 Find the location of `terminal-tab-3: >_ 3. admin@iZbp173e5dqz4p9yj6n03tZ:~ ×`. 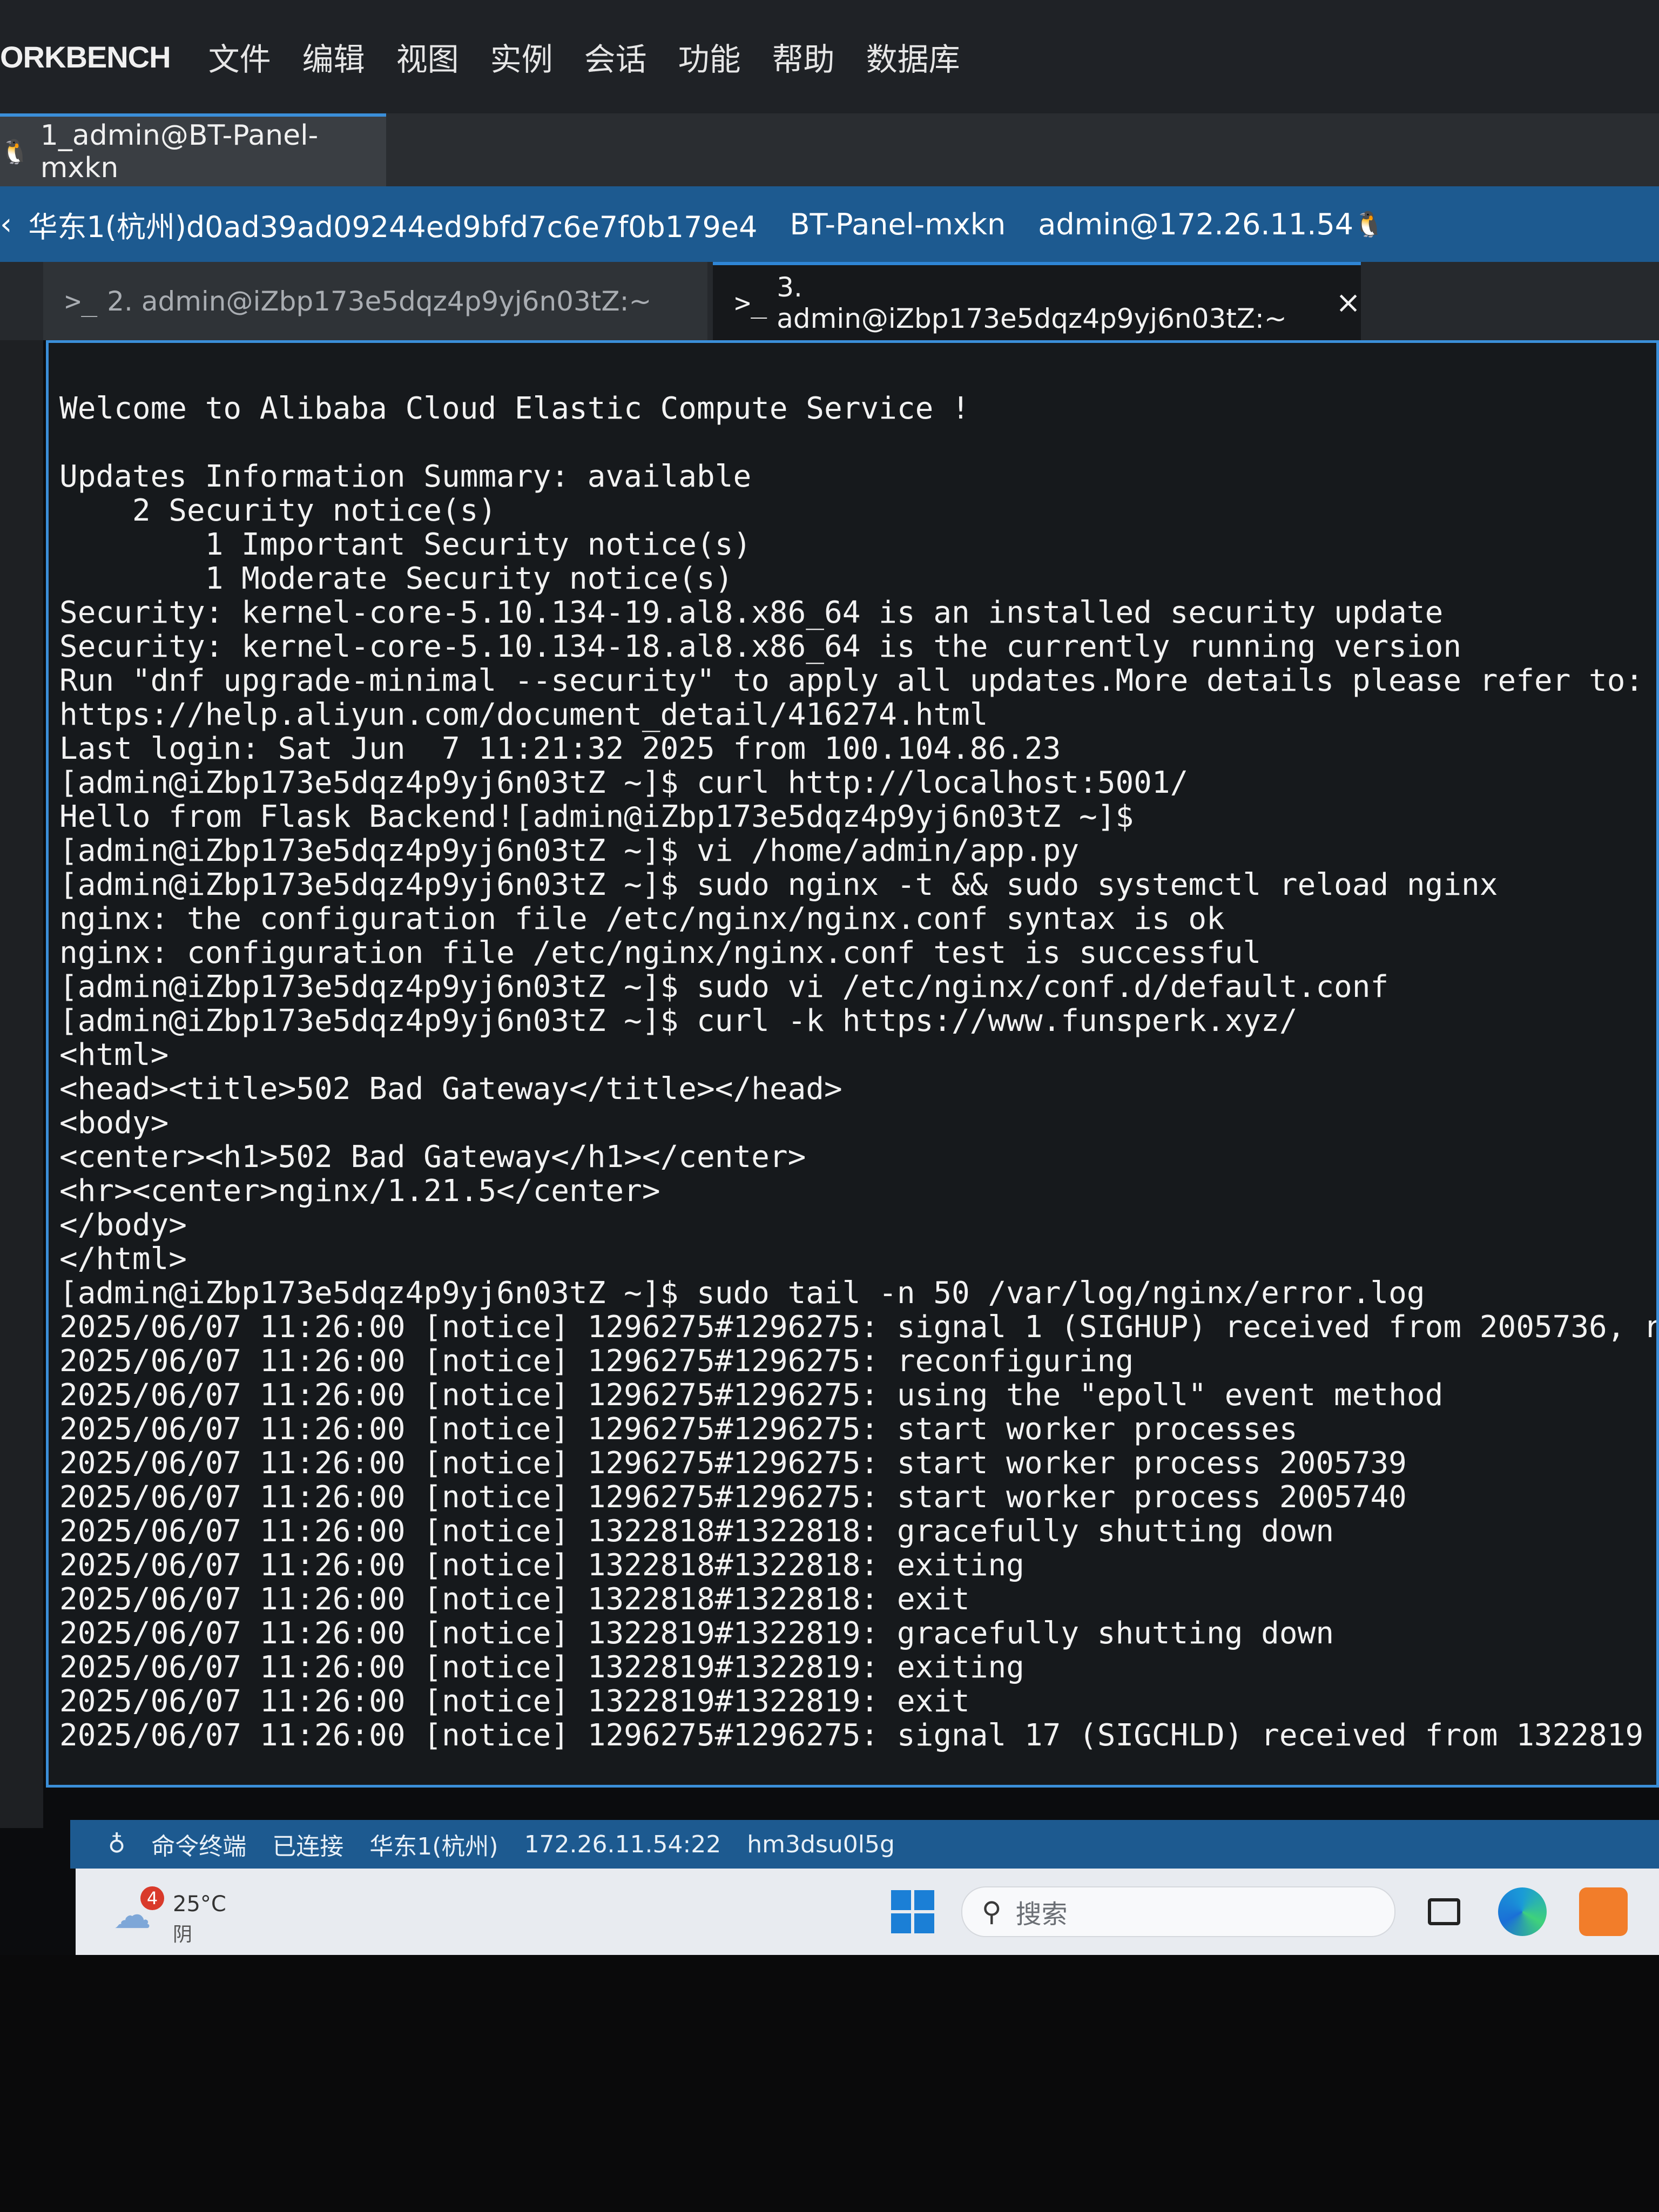

terminal-tab-3: >_ 3. admin@iZbp173e5dqz4p9yj6n03tZ:~ × is located at coordinates (1037, 301).